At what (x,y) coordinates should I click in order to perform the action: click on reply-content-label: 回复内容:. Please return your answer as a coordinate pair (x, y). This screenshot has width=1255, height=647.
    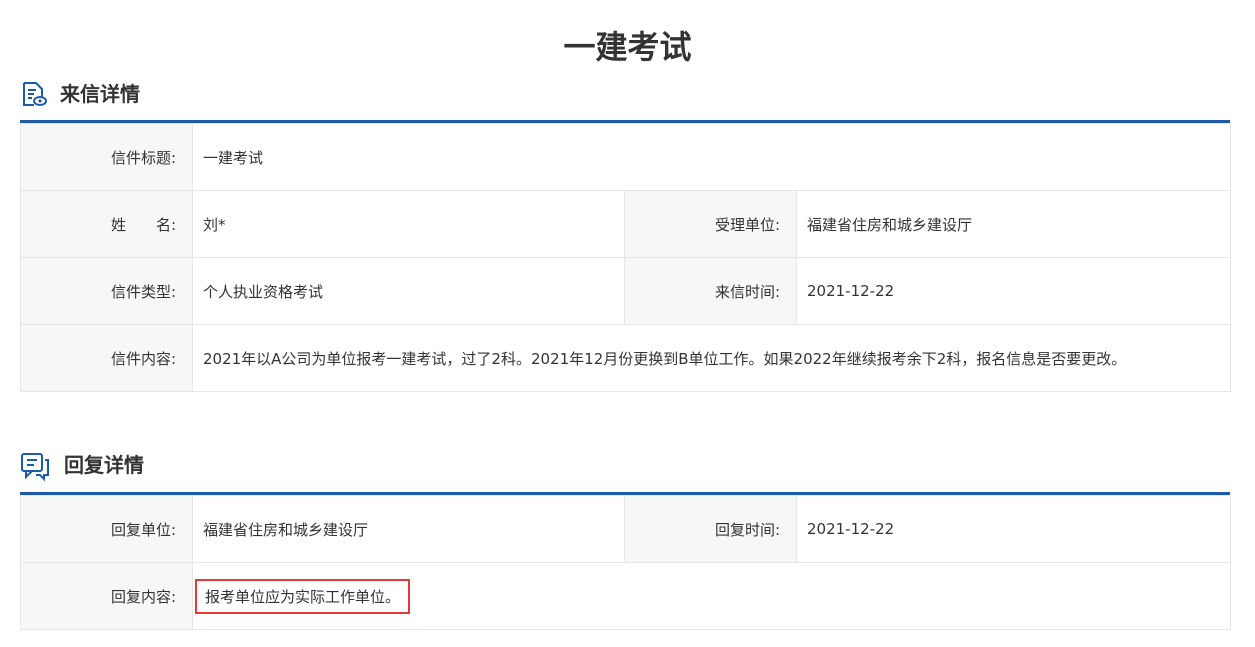
    Looking at the image, I should click on (106, 596).